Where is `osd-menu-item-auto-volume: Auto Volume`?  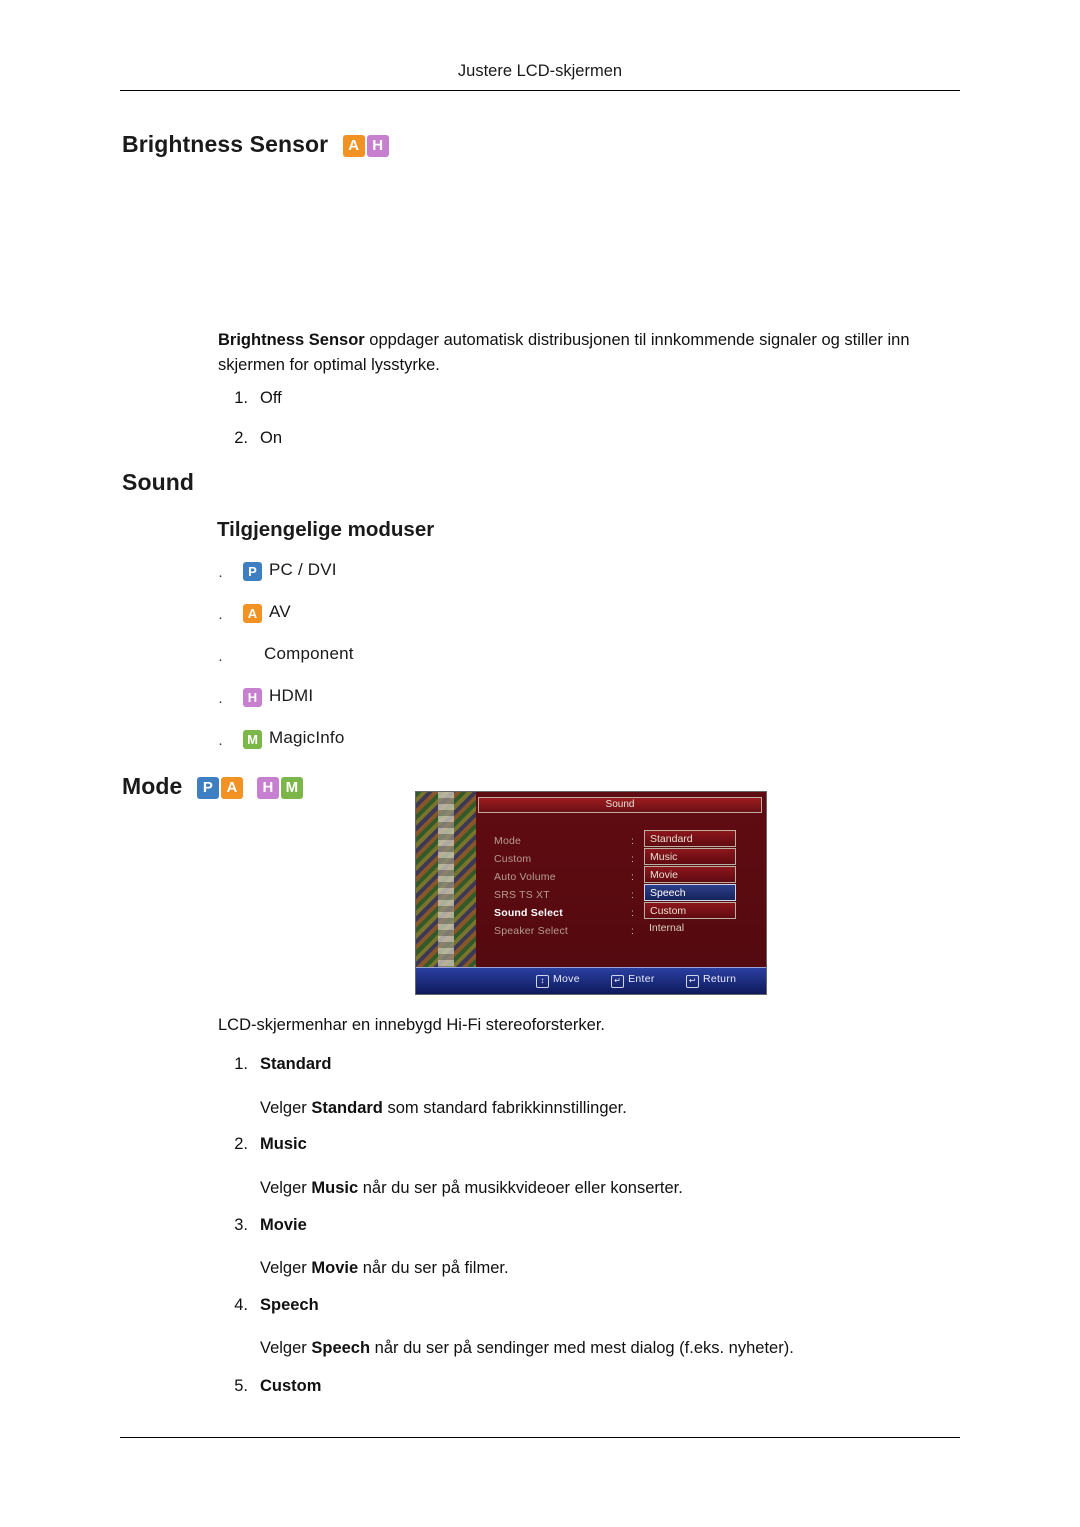 osd-menu-item-auto-volume: Auto Volume is located at coordinates (574, 877).